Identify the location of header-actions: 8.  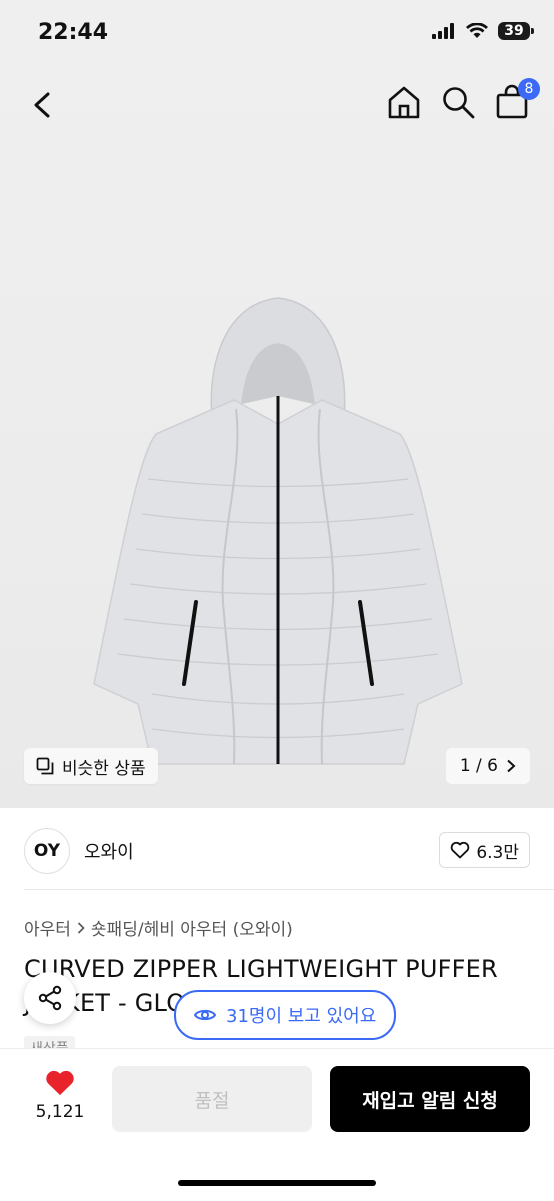
(463, 99).